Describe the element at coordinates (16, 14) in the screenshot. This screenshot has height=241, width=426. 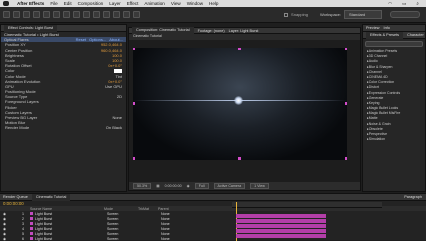
I see `hand-tool-icon` at that location.